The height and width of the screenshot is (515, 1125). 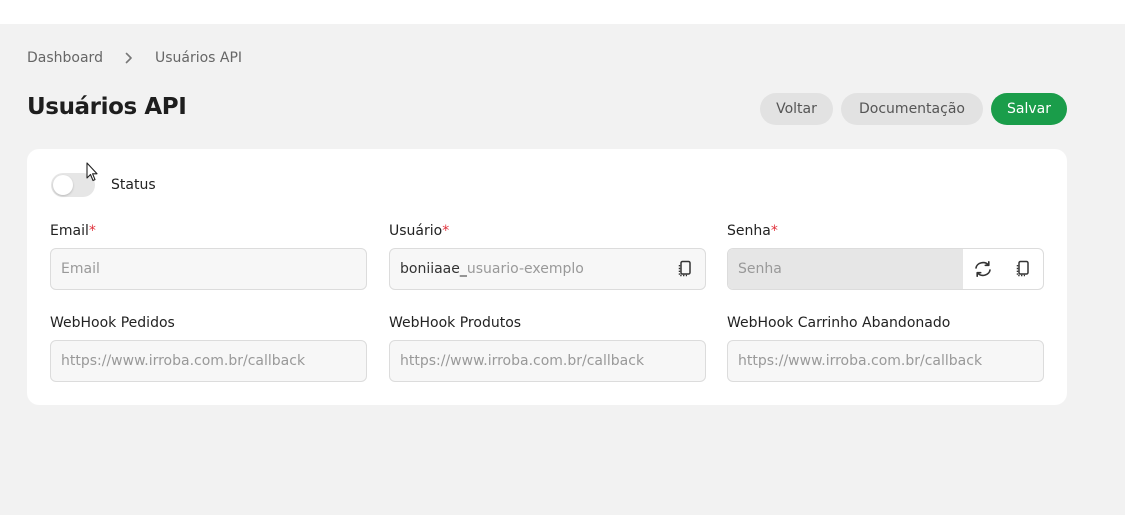 I want to click on mouse-pointer-icon, so click(x=92, y=174).